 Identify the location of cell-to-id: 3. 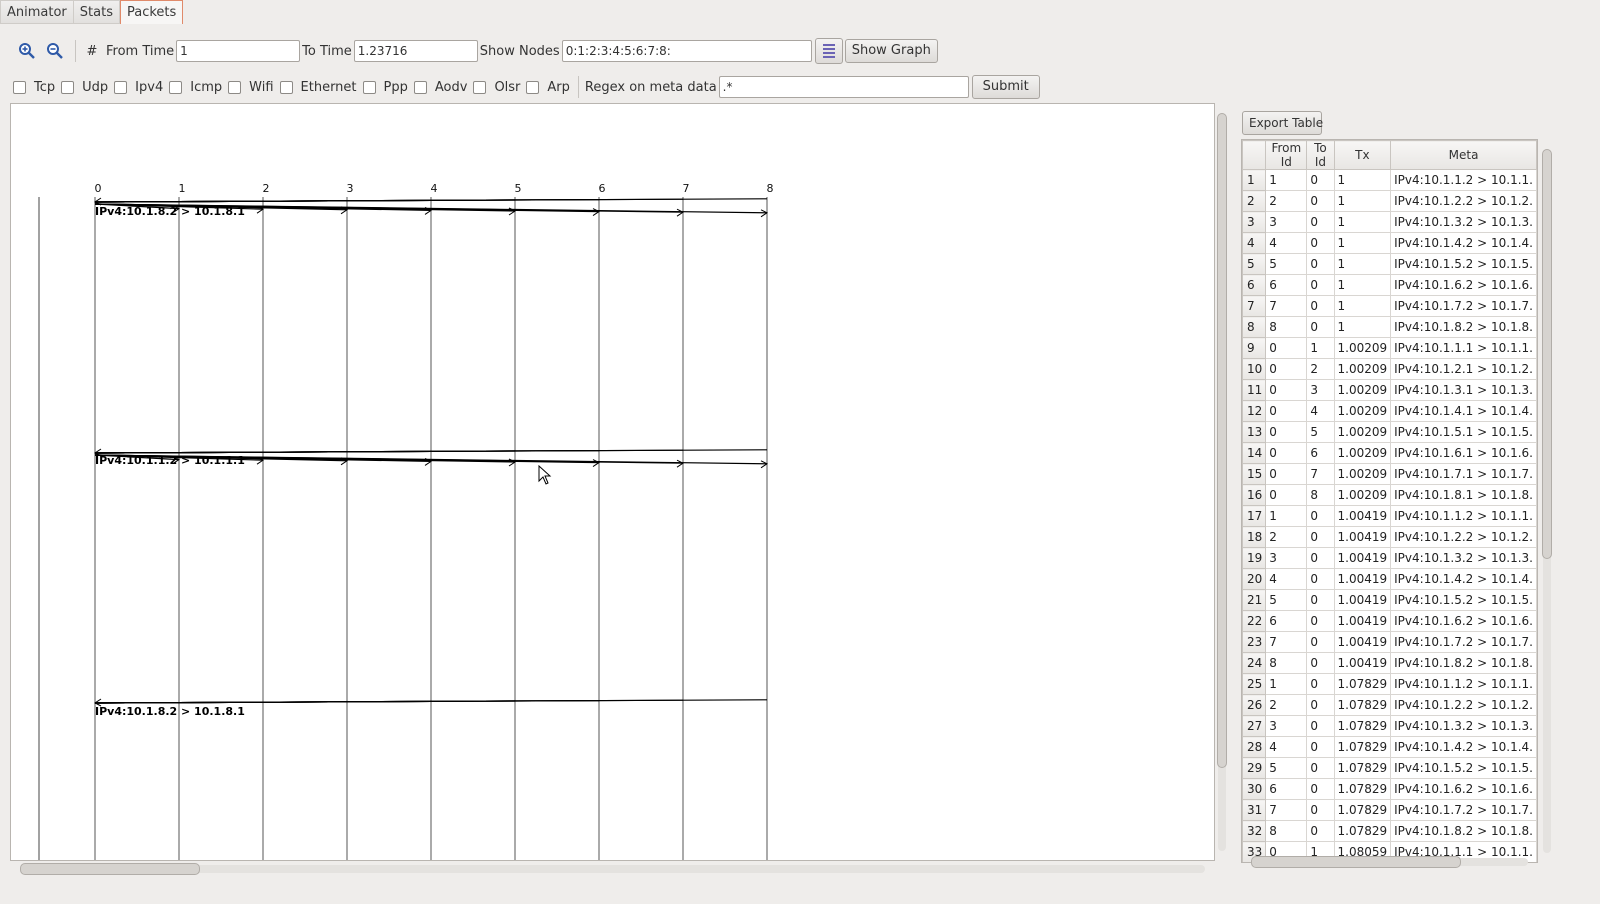
(1320, 390).